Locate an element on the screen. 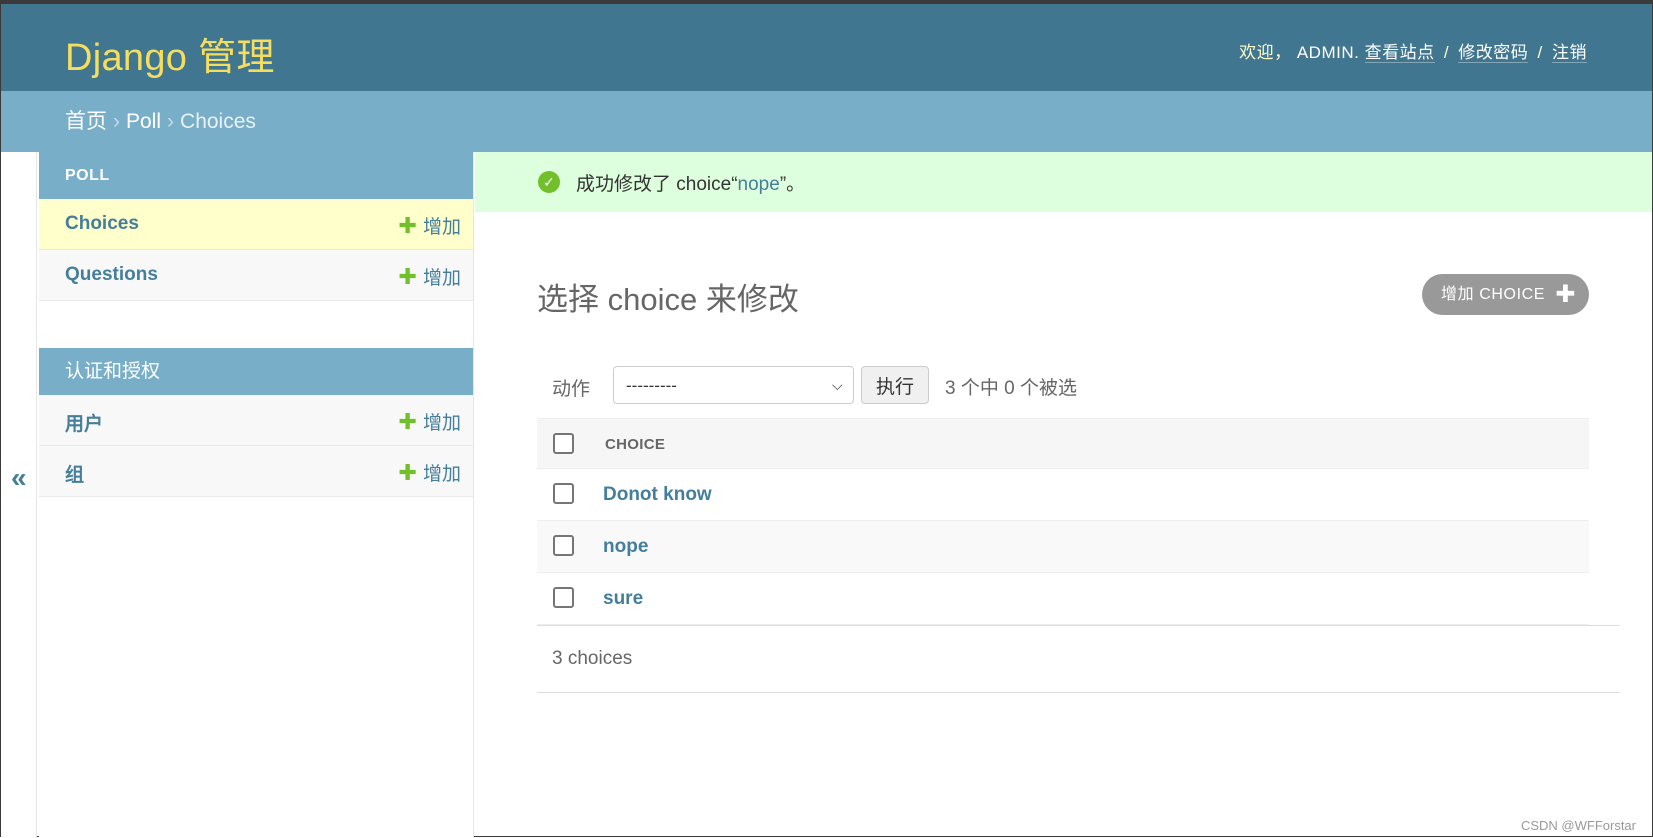  site-header: Django 管理 欢迎， ADMIN. 查看站点 / 修改密码 / 注销 is located at coordinates (826, 47).